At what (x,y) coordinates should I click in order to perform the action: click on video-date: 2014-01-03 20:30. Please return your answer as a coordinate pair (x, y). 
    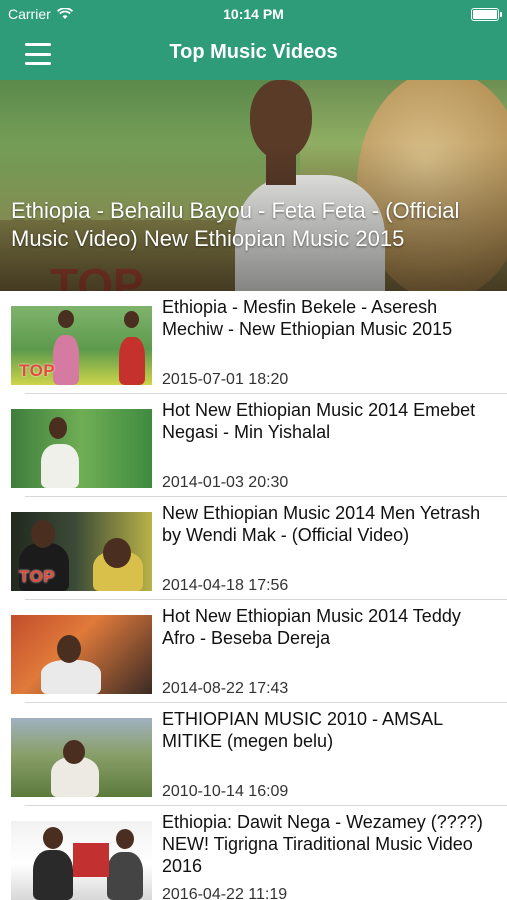
    Looking at the image, I should click on (225, 482).